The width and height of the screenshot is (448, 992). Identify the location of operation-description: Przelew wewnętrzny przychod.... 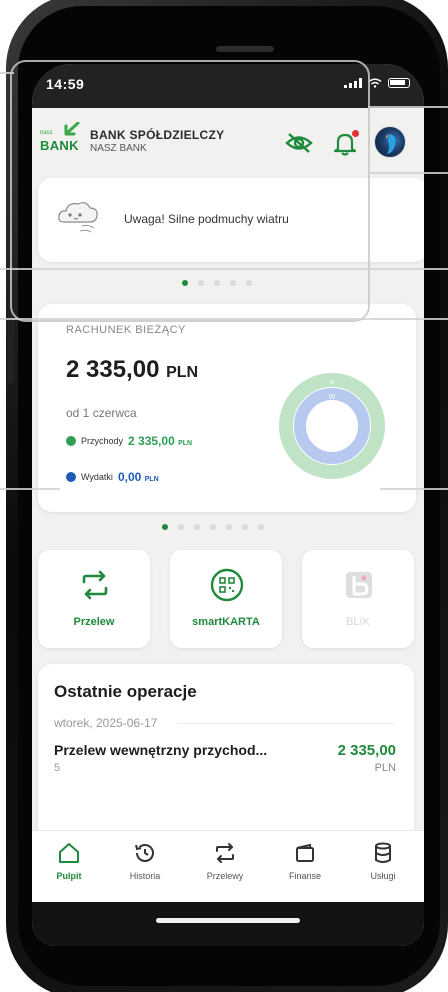
(161, 750).